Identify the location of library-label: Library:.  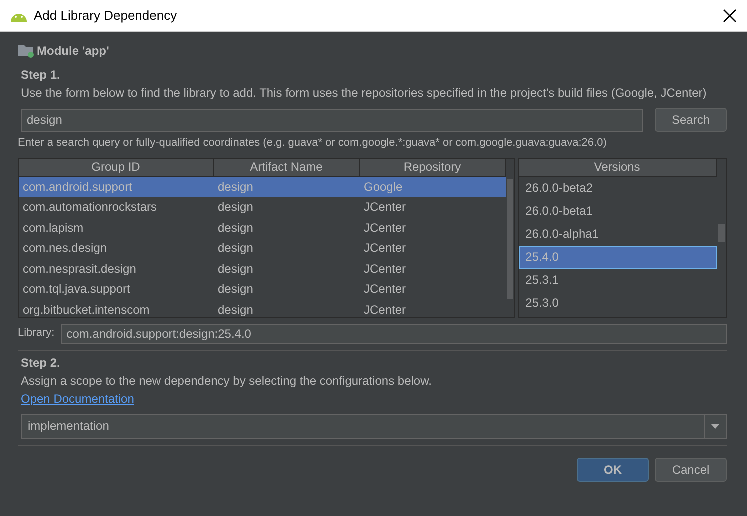
(36, 334).